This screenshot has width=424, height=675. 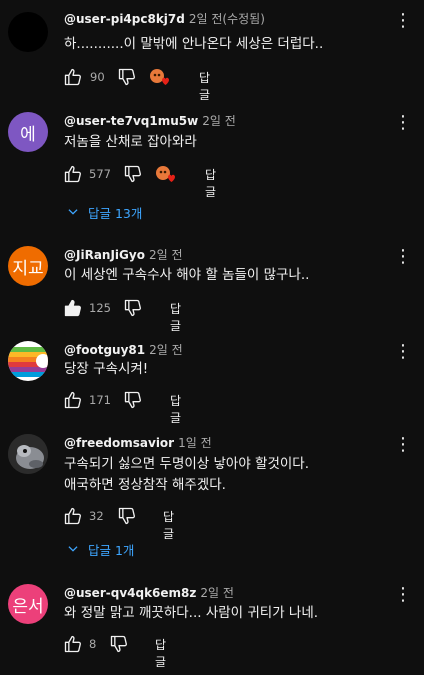 What do you see at coordinates (195, 443) in the screenshot?
I see `comment-time: 1일 전` at bounding box center [195, 443].